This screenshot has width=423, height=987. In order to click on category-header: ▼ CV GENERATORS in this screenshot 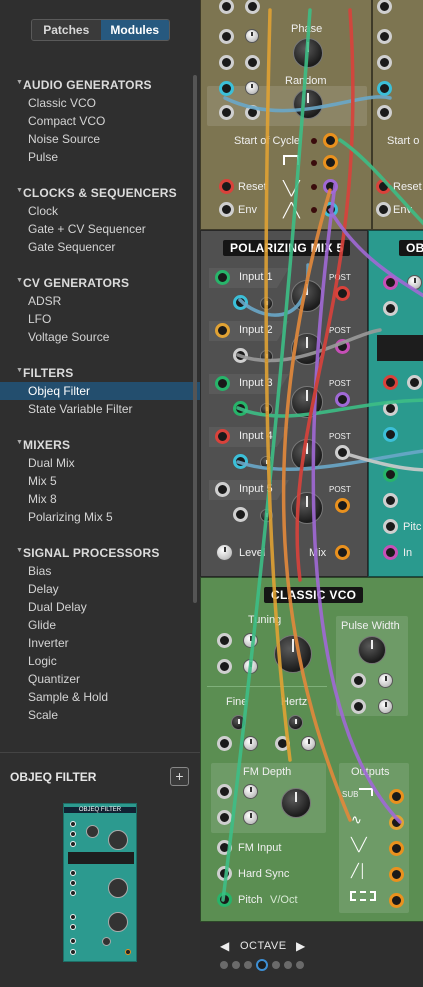, I will do `click(100, 283)`.